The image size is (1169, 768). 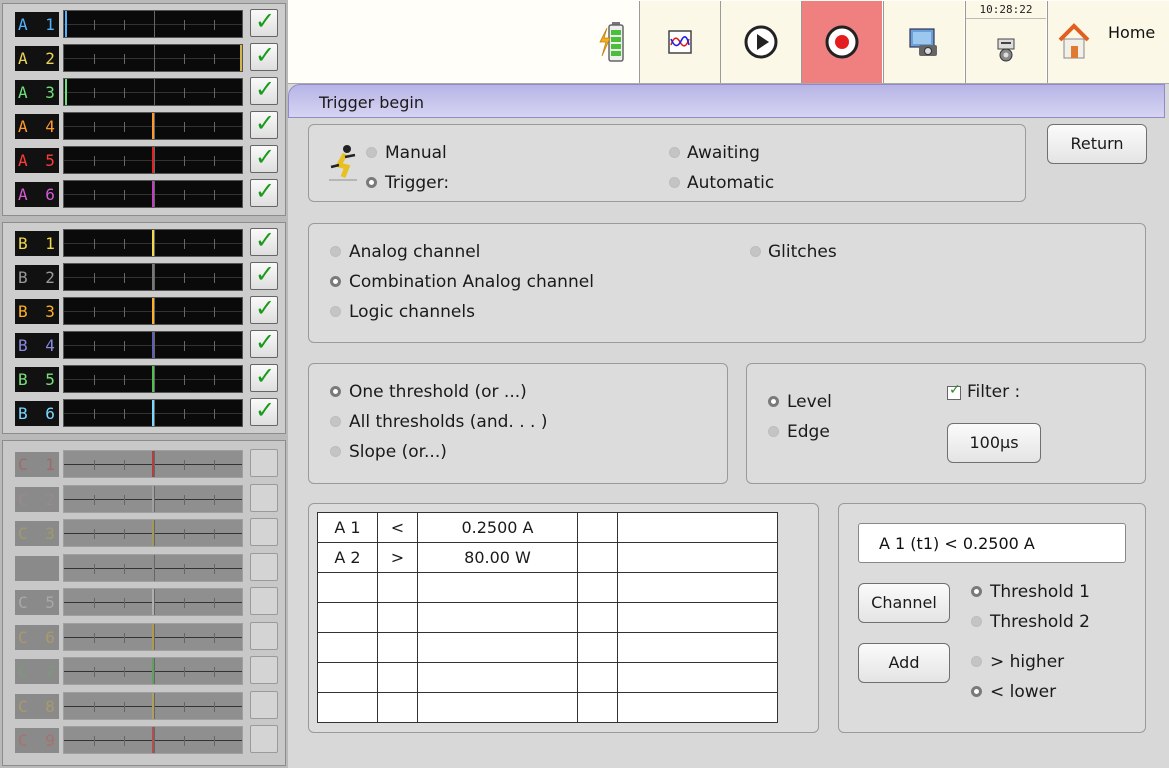 I want to click on channel-row, so click(x=146, y=567).